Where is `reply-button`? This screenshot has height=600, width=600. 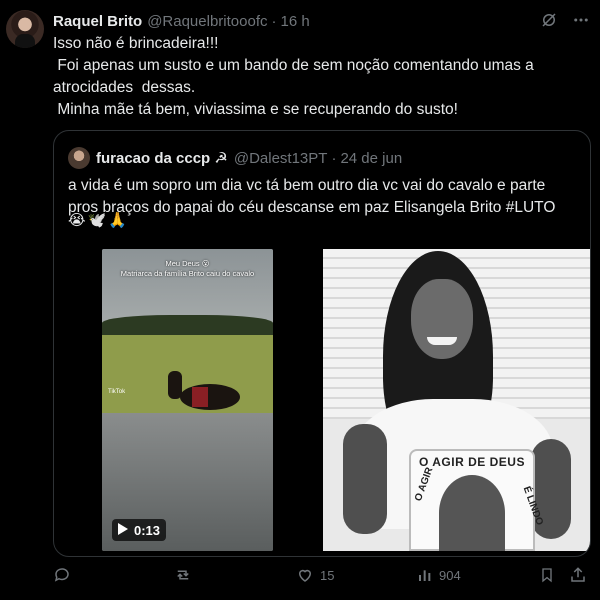 reply-button is located at coordinates (62, 575).